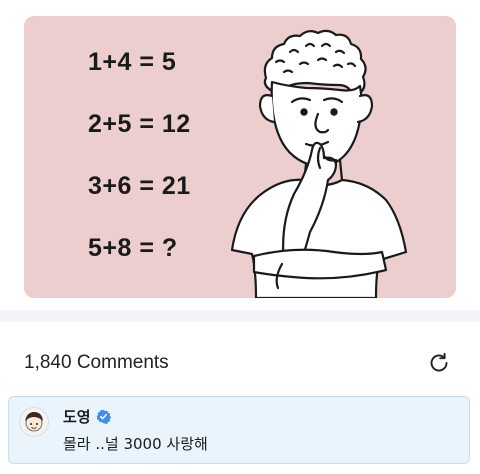  Describe the element at coordinates (77, 416) in the screenshot. I see `author-name: 도영` at that location.